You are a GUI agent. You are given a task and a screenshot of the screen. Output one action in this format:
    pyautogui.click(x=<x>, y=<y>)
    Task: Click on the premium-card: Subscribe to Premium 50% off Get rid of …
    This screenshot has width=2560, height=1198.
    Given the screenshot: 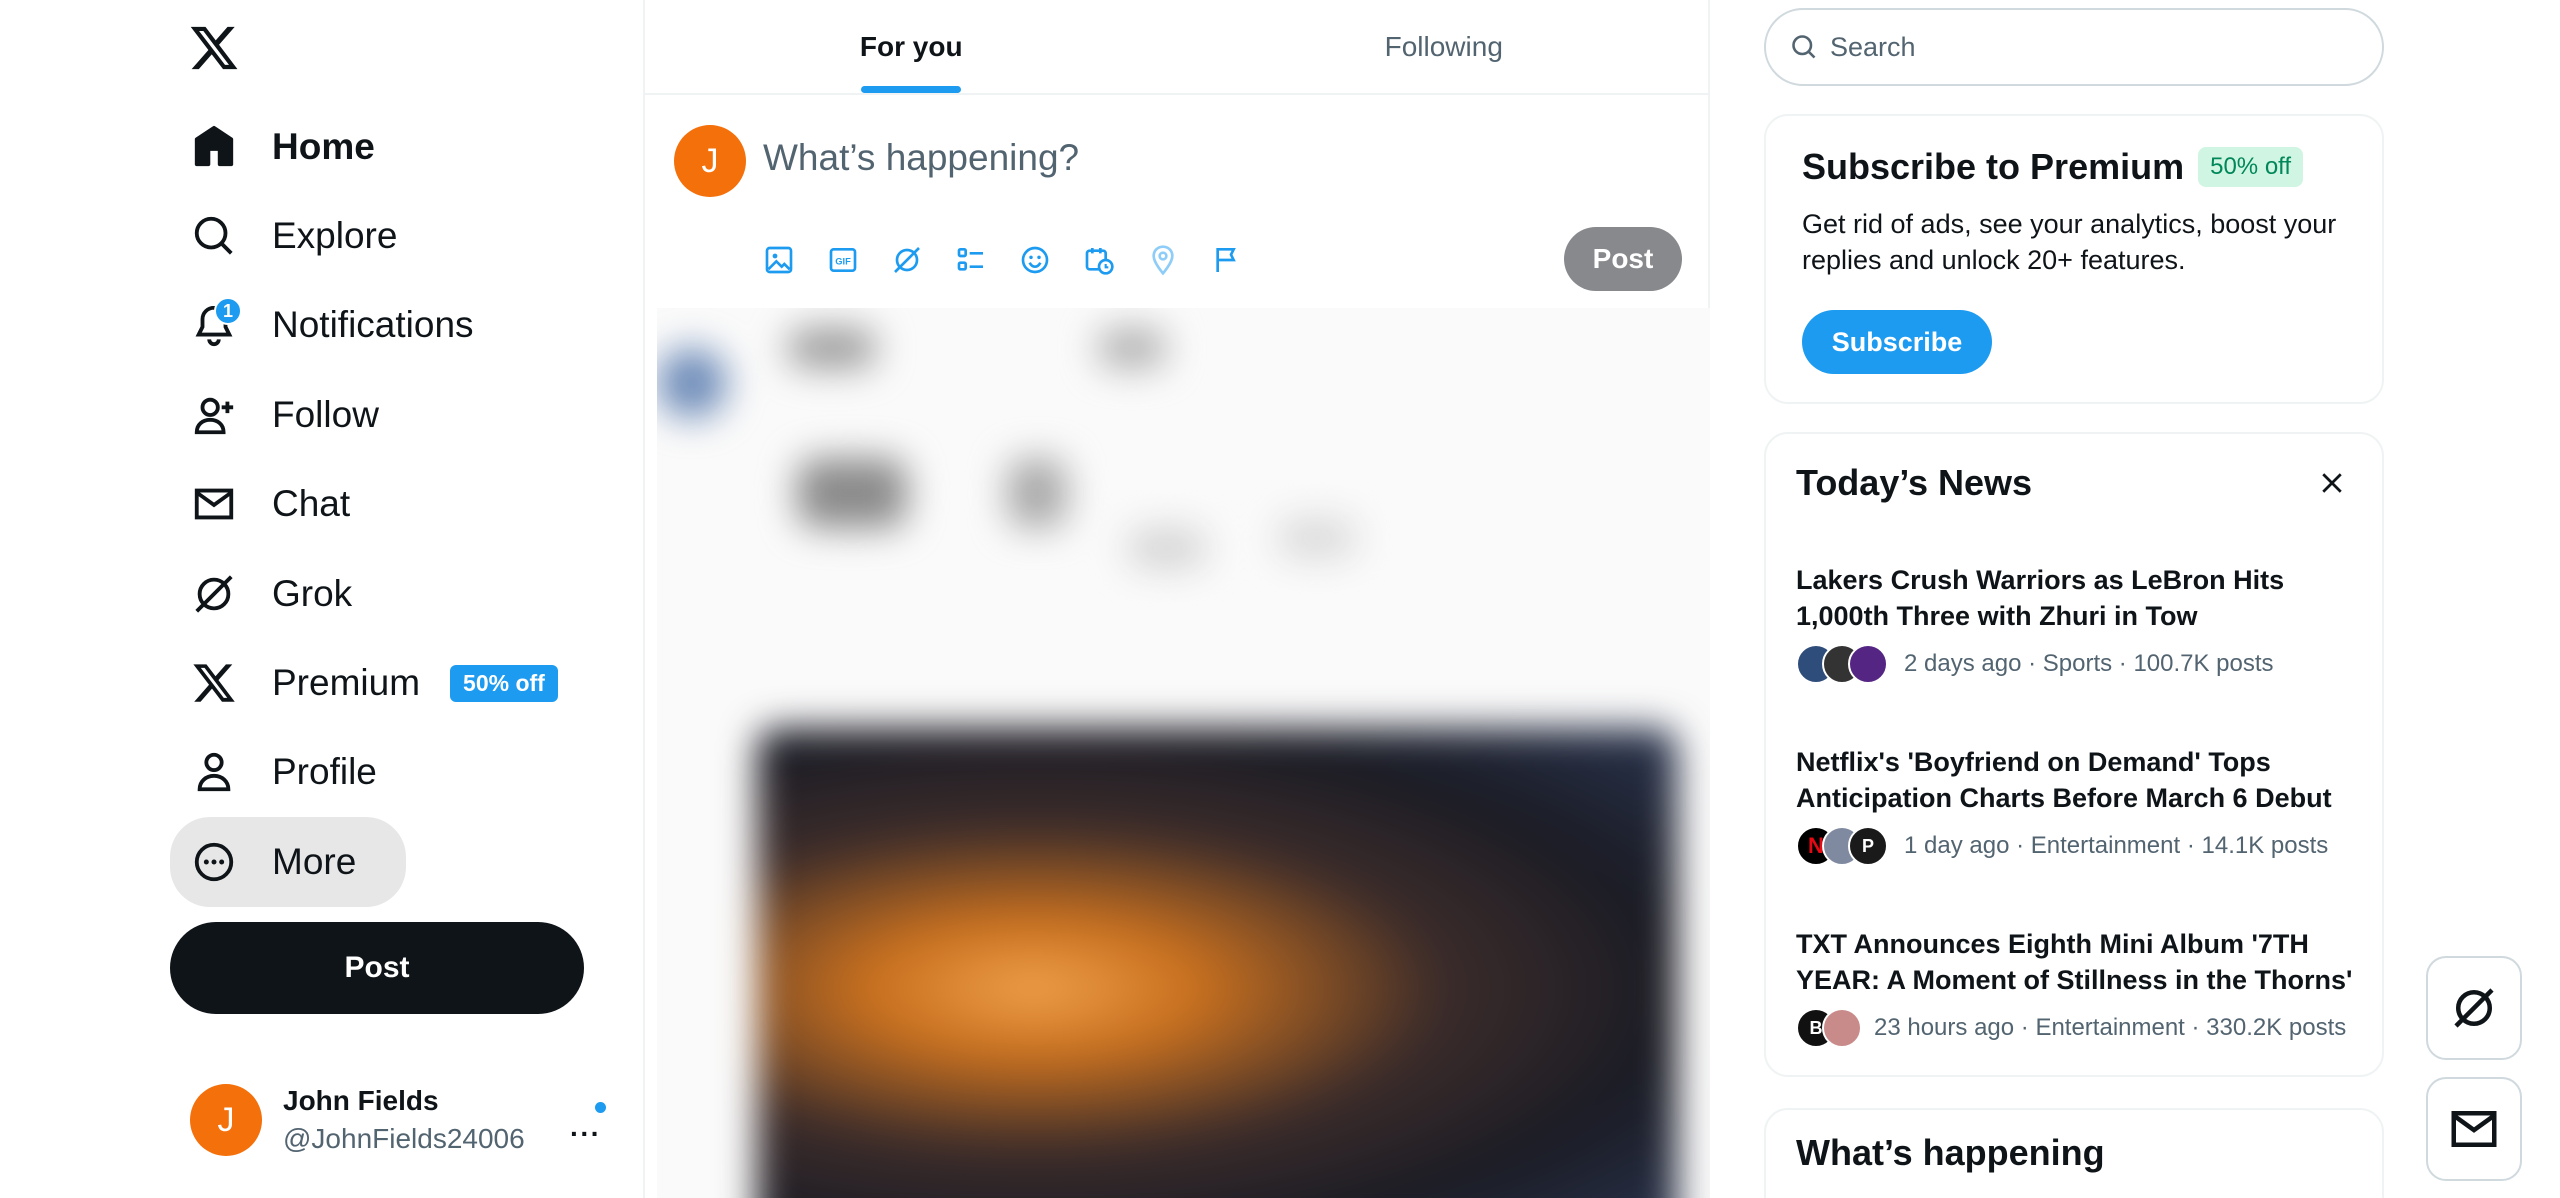 What is the action you would take?
    pyautogui.click(x=2074, y=259)
    